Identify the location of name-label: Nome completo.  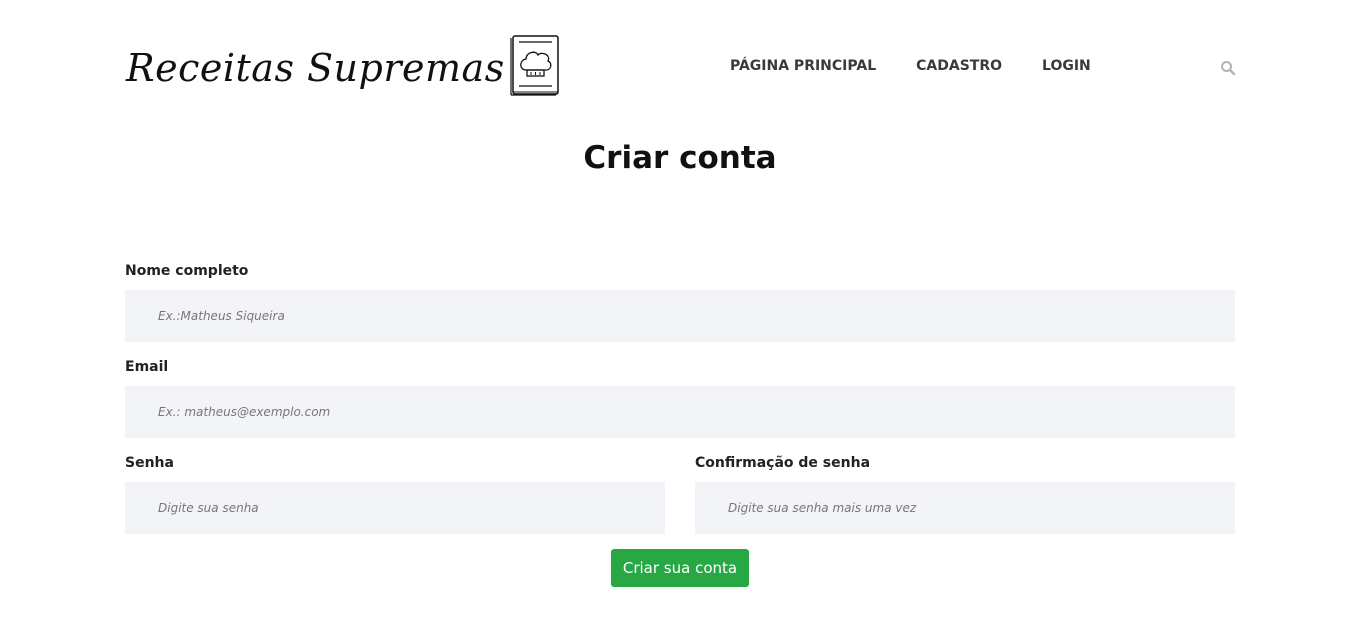
(187, 271).